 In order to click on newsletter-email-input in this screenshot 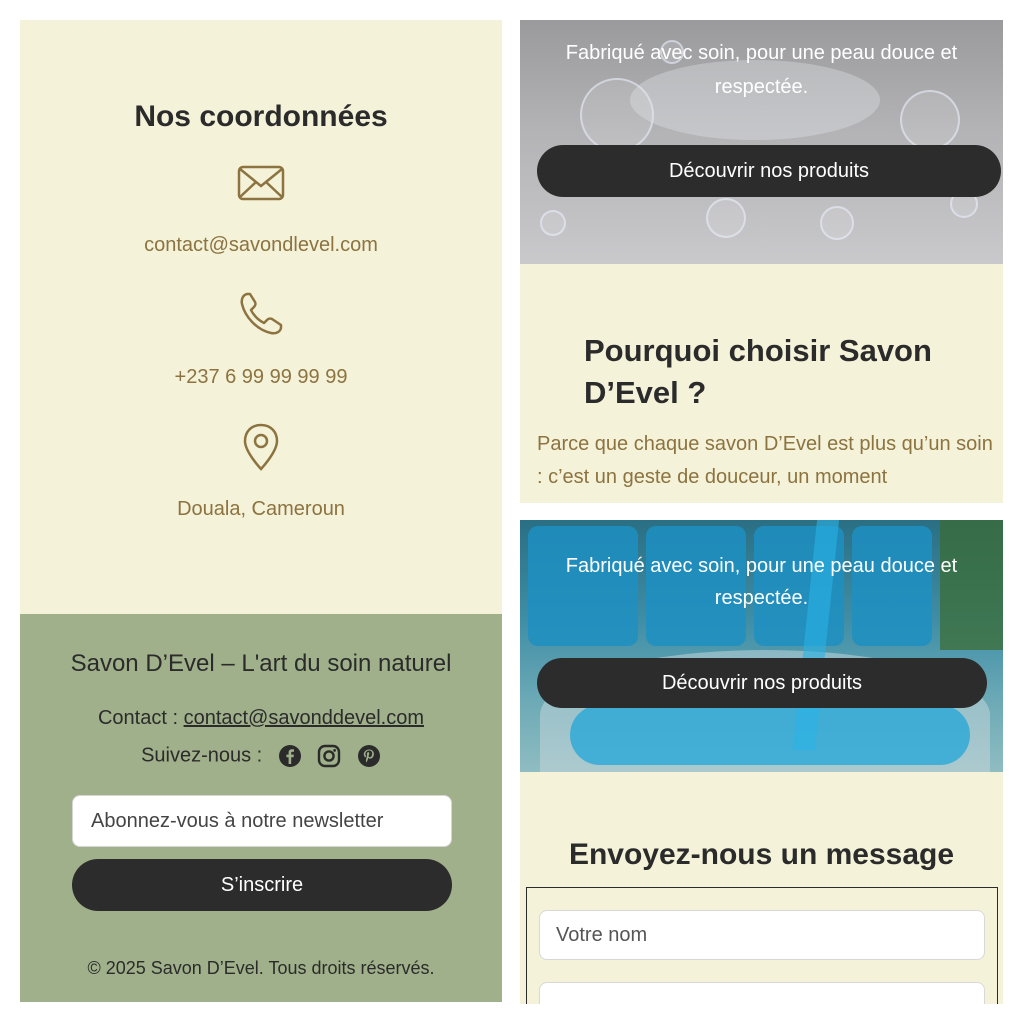, I will do `click(262, 821)`.